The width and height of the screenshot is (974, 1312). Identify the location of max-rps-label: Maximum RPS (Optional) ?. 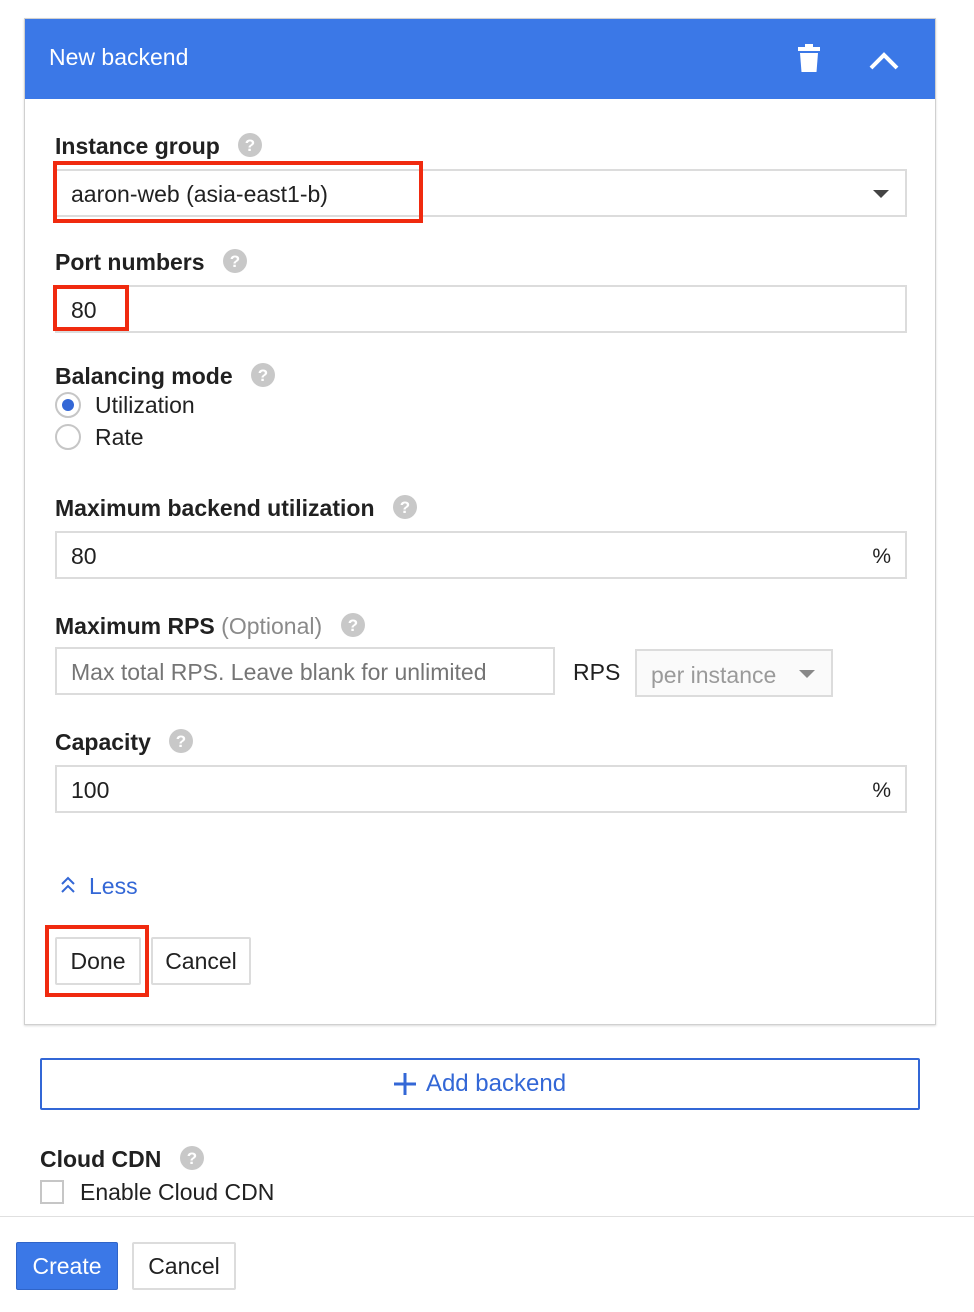
(210, 626).